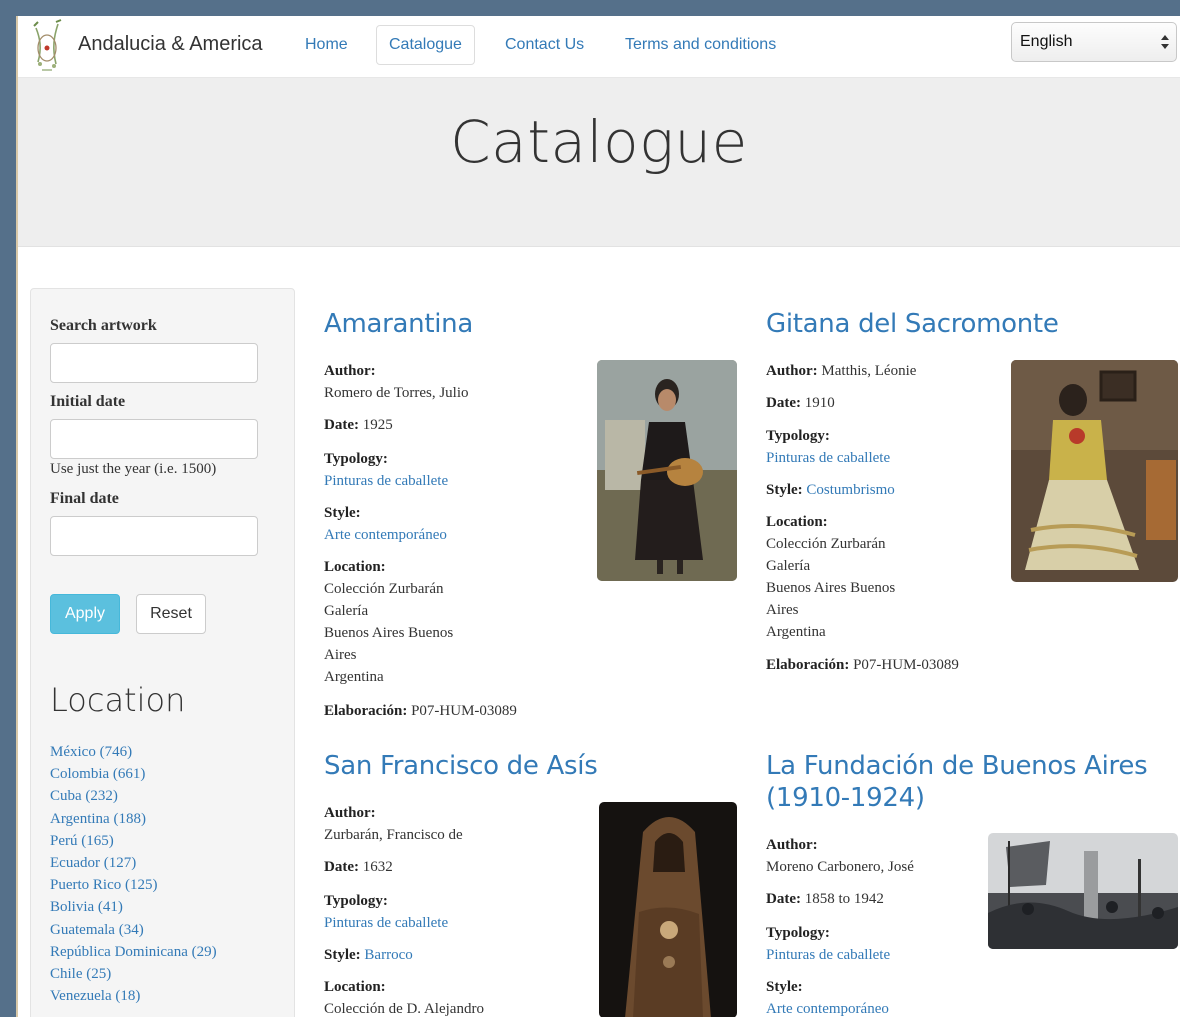 The width and height of the screenshot is (1180, 1017). I want to click on nav-catalogue: Catalogue, so click(425, 45).